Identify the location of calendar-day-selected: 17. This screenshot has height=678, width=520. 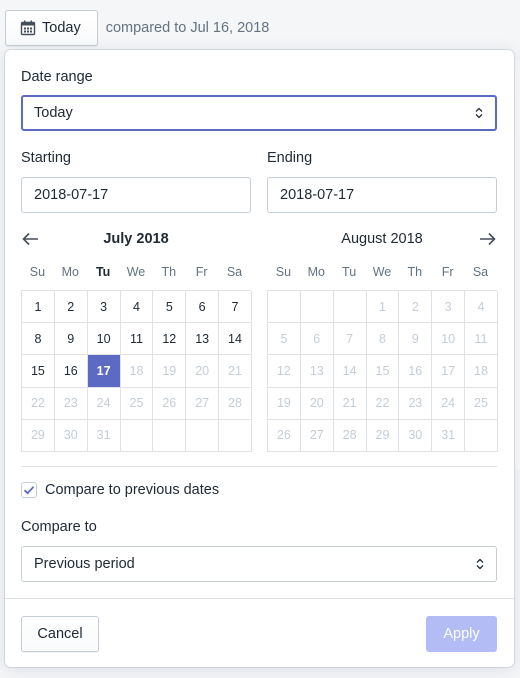
(104, 371).